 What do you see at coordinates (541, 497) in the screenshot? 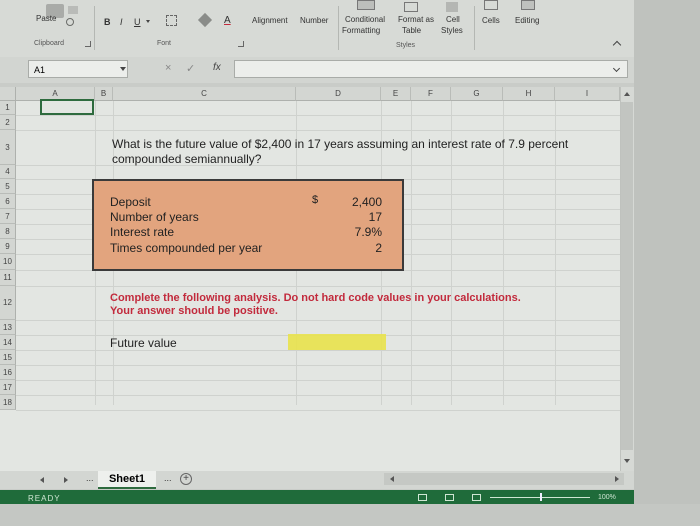
I see `zoom-slider-thumb` at bounding box center [541, 497].